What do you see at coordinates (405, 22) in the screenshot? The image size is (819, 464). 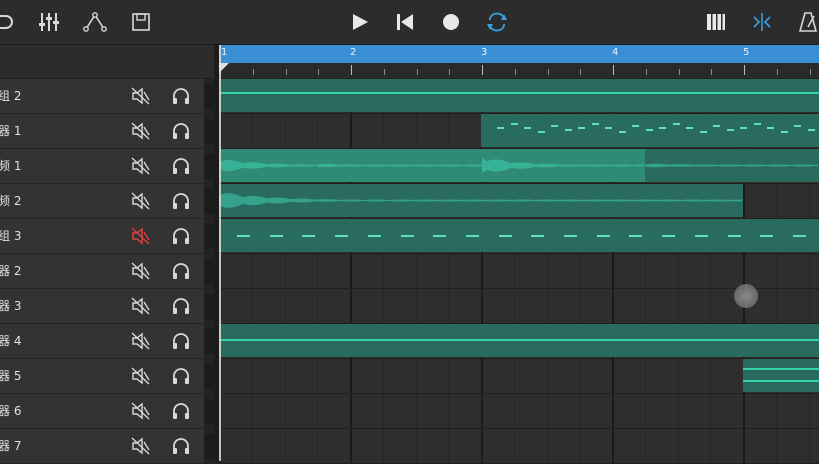 I see `rewind-button` at bounding box center [405, 22].